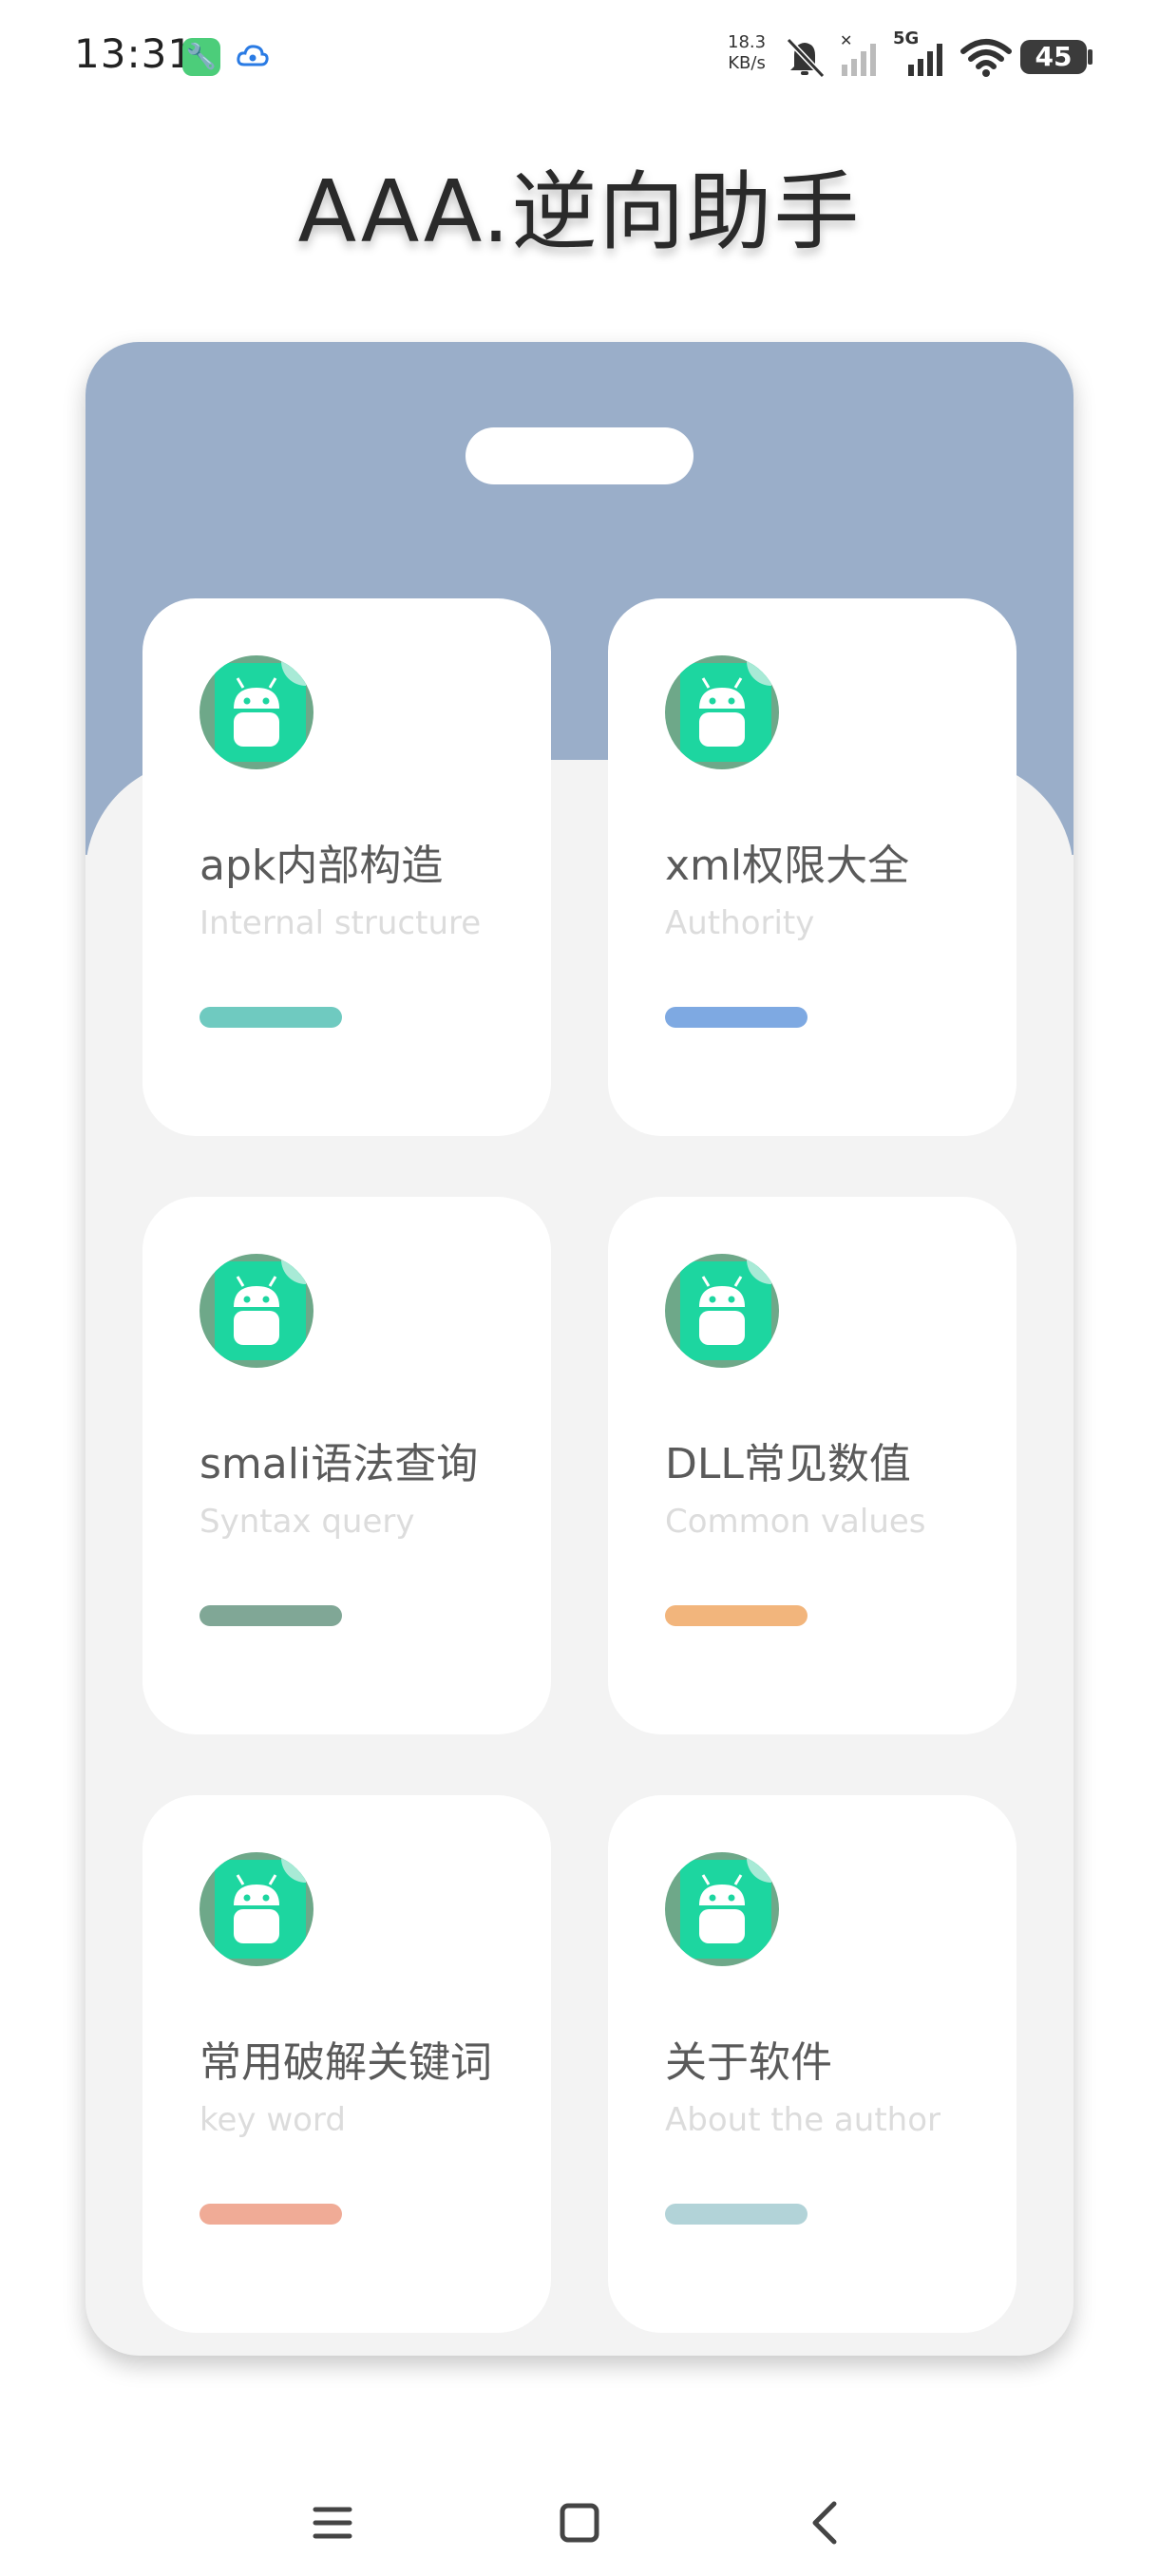 This screenshot has width=1159, height=2576. What do you see at coordinates (747, 42) in the screenshot?
I see `net-speed-value: 18.3` at bounding box center [747, 42].